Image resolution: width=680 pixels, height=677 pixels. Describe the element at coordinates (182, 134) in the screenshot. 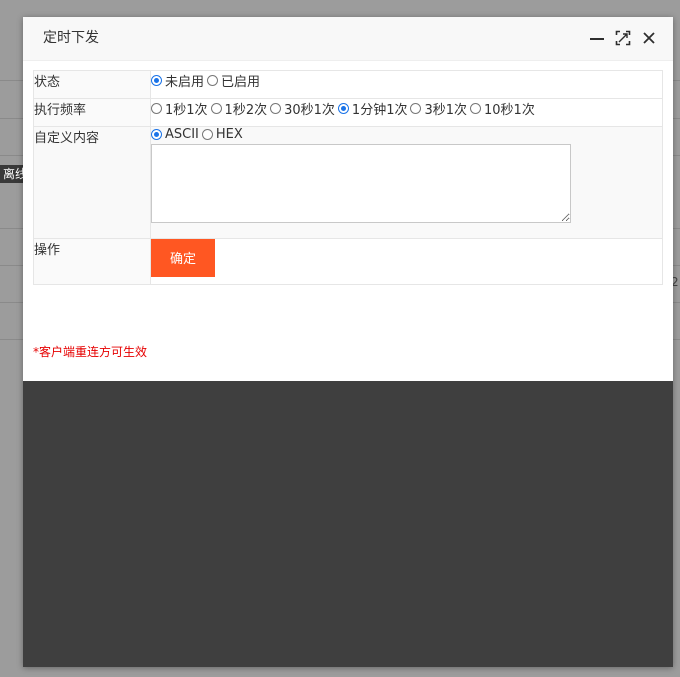

I see `radio-label: ASCII` at that location.